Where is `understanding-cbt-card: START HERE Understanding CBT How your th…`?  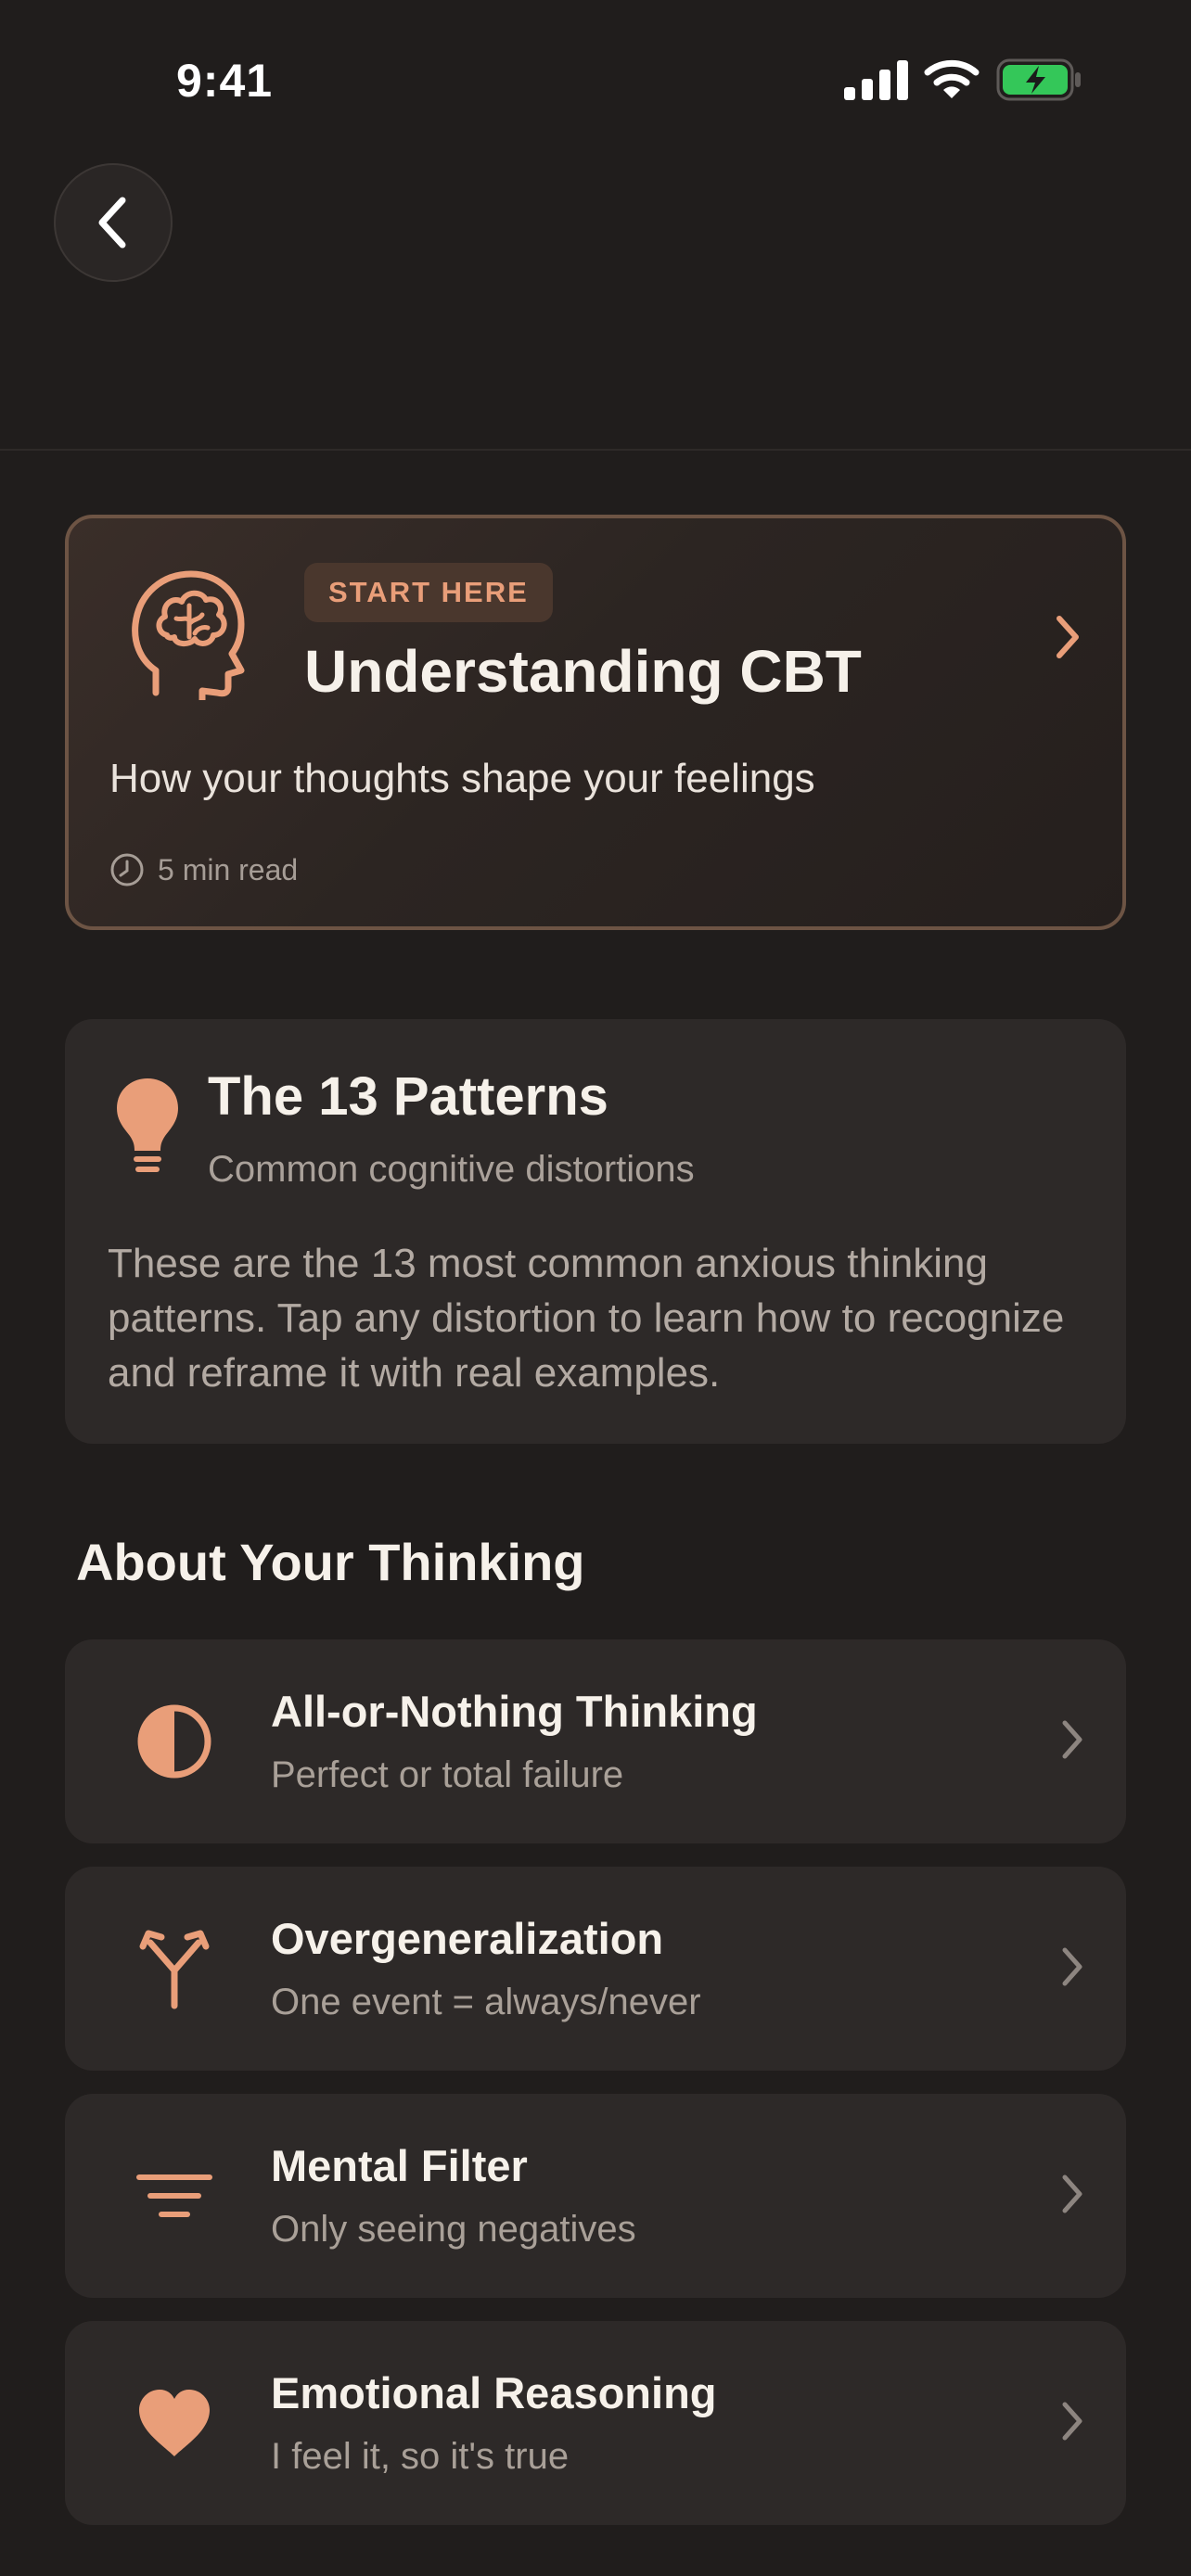
understanding-cbt-card: START HERE Understanding CBT How your th… is located at coordinates (595, 722).